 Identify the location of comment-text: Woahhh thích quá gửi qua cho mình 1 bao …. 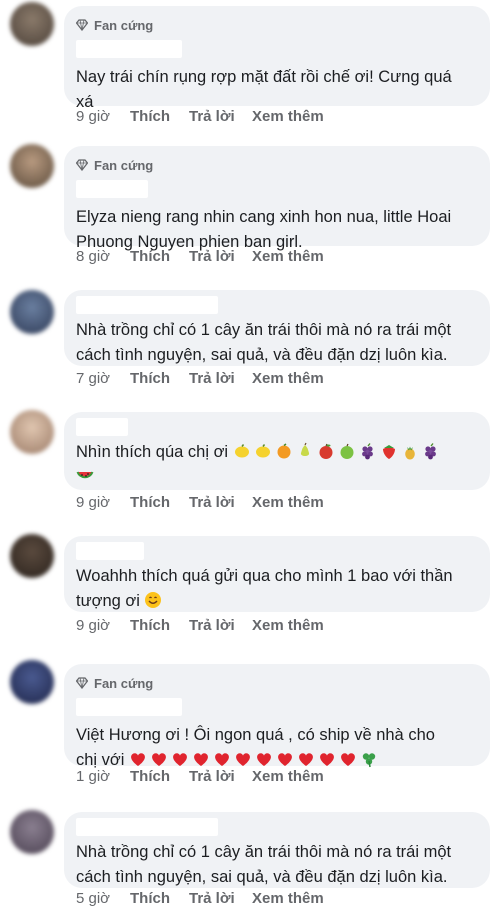
(277, 589).